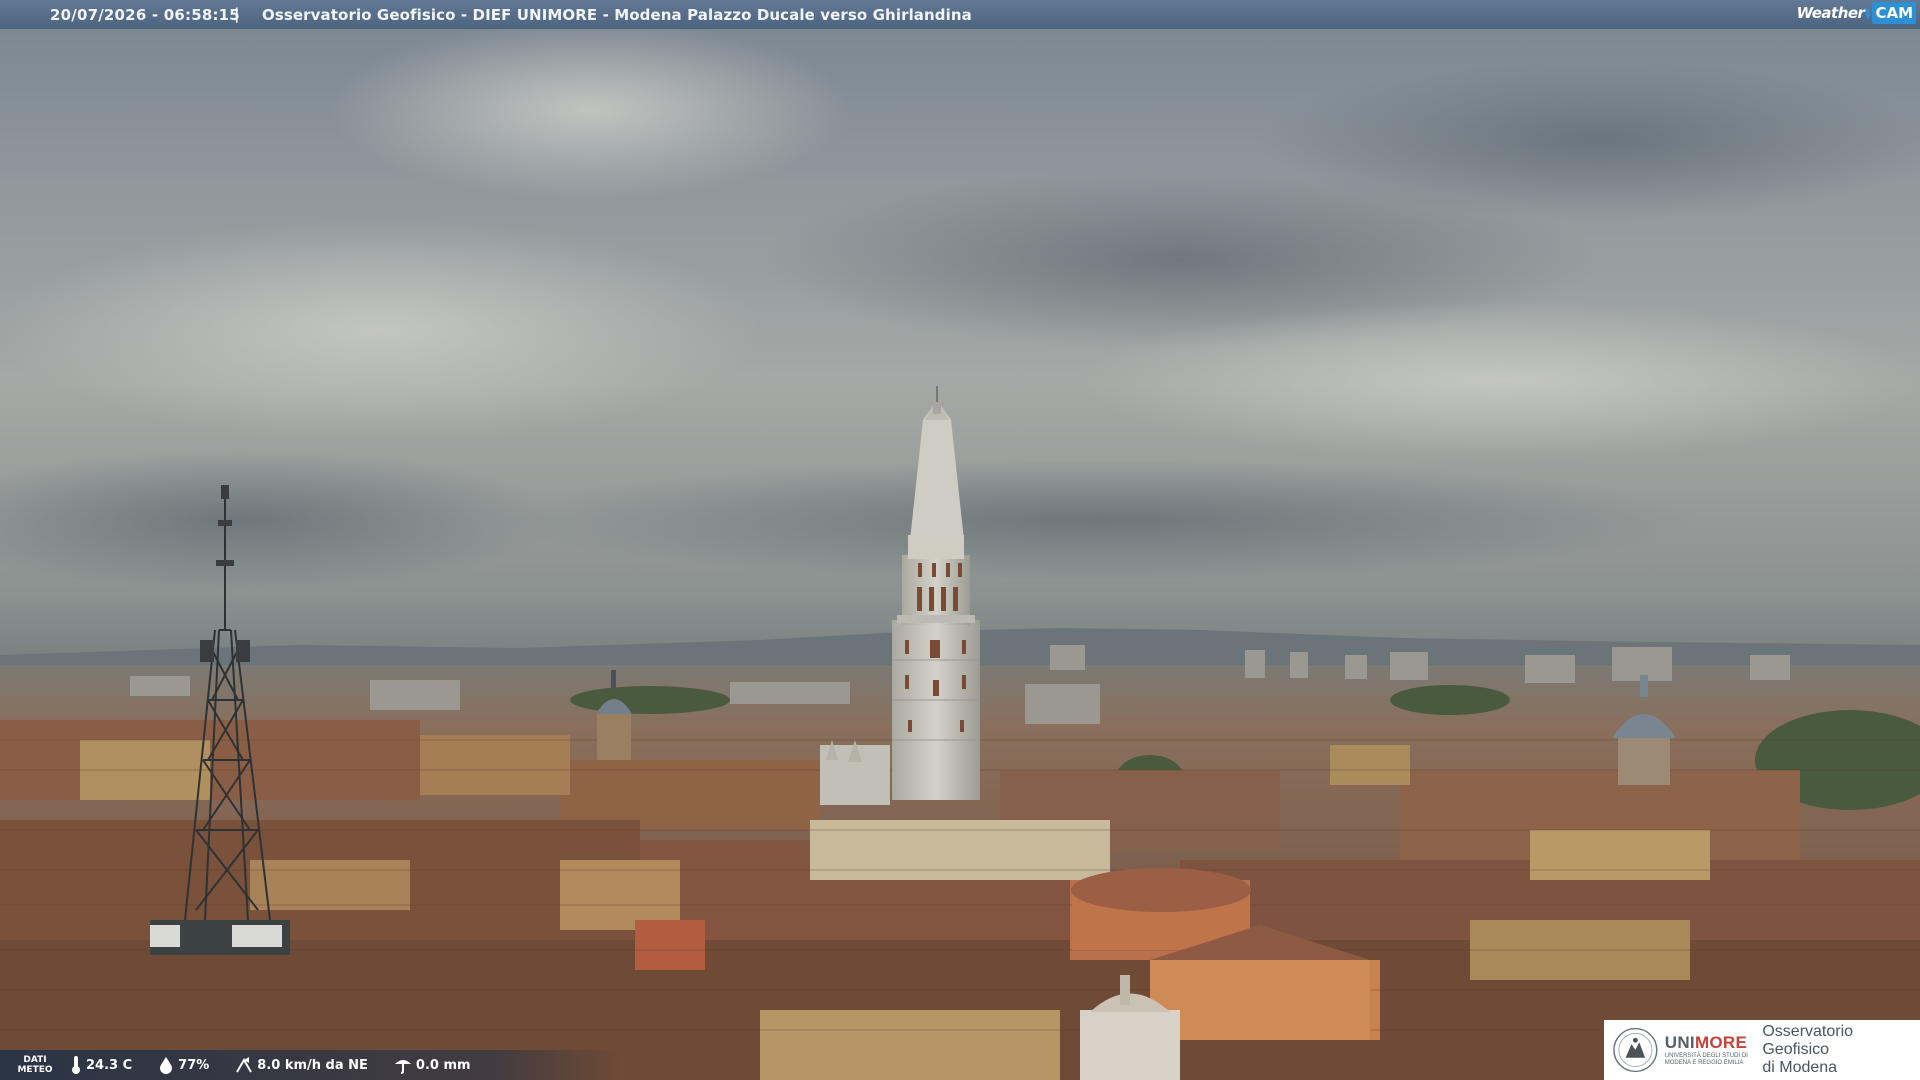  Describe the element at coordinates (402, 1067) in the screenshot. I see `rain-icon` at that location.